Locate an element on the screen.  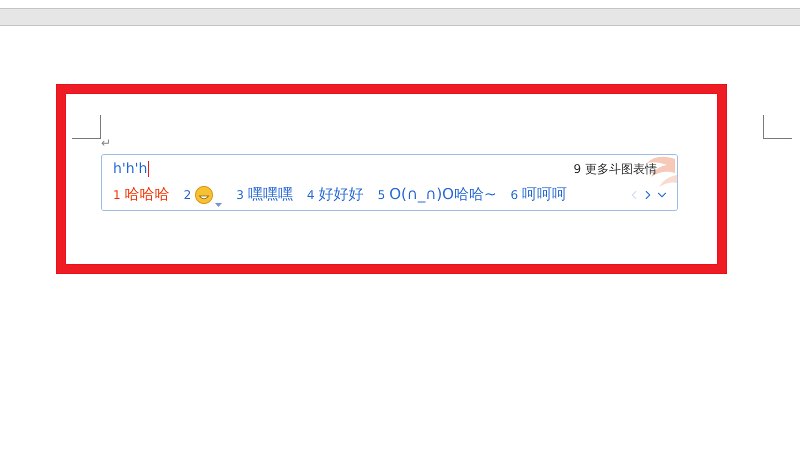
candidate-word: 哈哈哈 is located at coordinates (147, 194).